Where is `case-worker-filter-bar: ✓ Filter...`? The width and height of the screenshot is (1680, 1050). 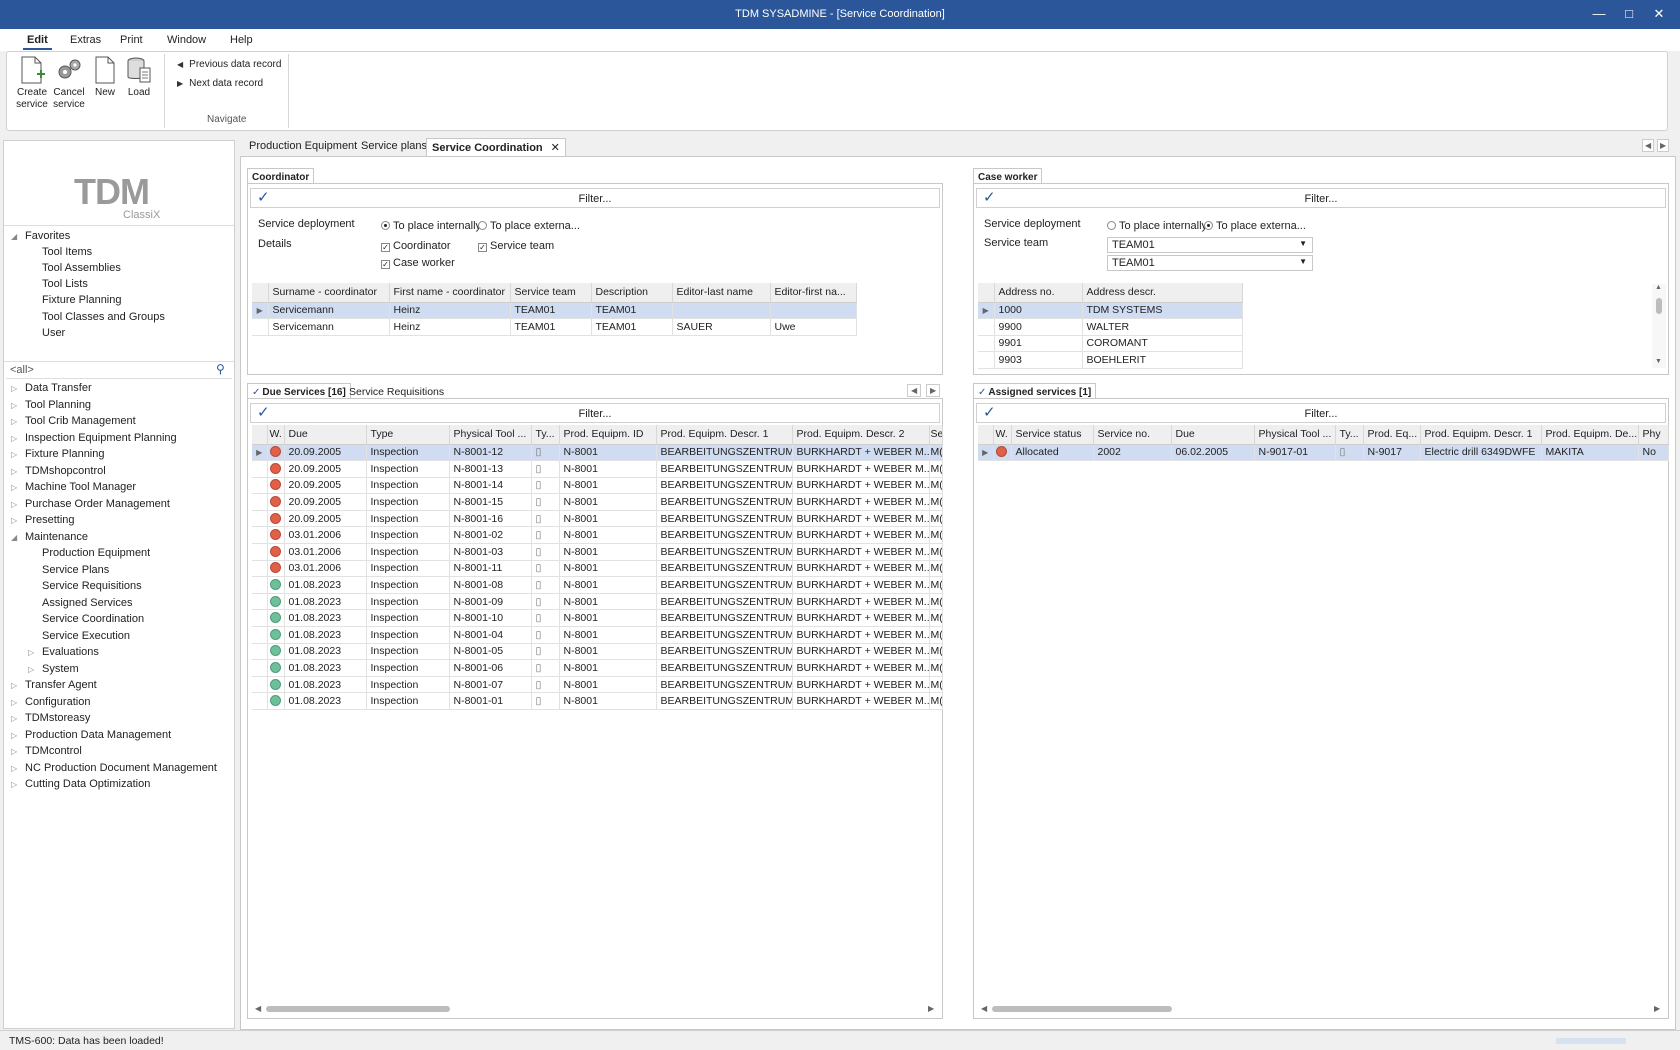
case-worker-filter-bar: ✓ Filter... is located at coordinates (1321, 198).